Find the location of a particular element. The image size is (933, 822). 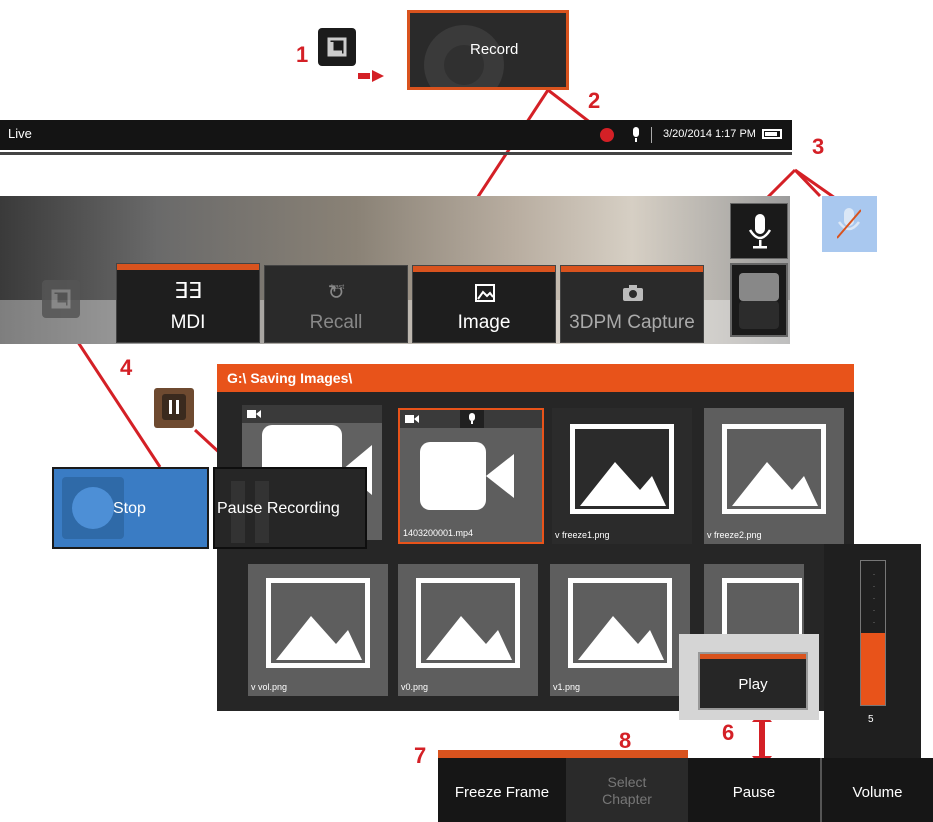

menu-icon is located at coordinates (337, 47).